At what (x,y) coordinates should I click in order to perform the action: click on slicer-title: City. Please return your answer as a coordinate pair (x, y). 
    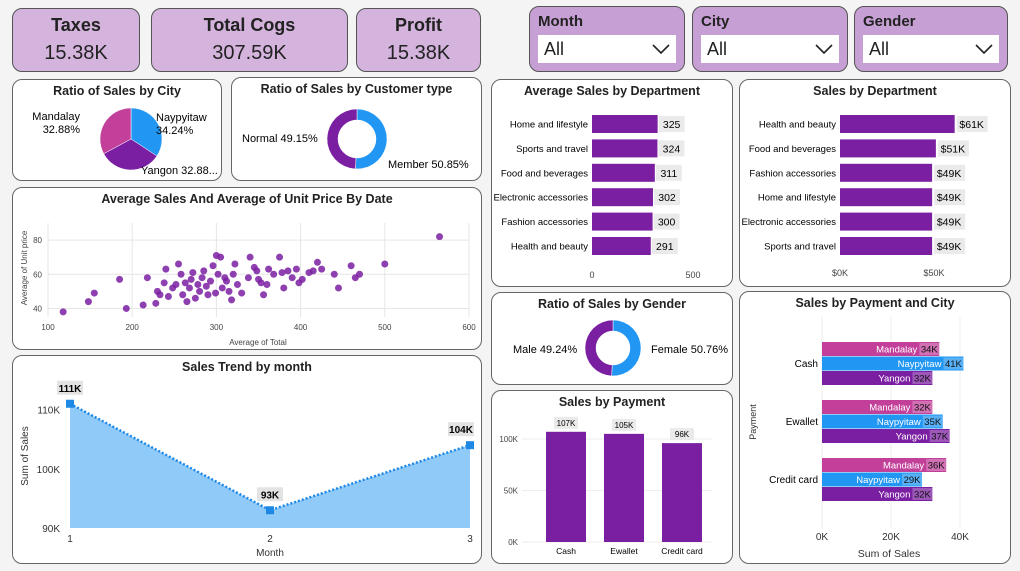
    Looking at the image, I should click on (715, 21).